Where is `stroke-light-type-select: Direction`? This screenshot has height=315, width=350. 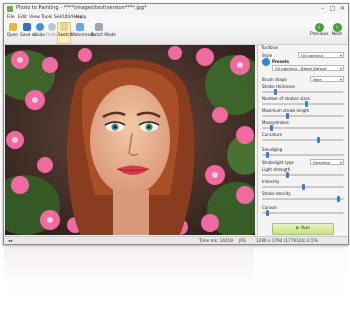
stroke-light-type-select: Direction is located at coordinates (327, 162).